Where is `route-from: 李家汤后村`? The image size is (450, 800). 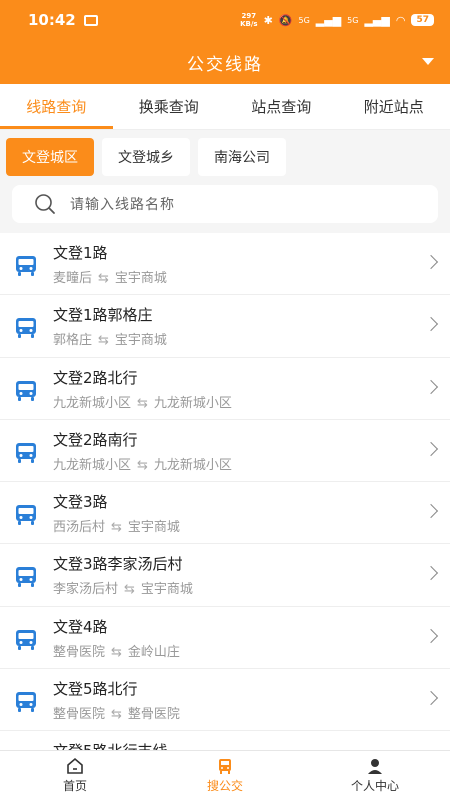 route-from: 李家汤后村 is located at coordinates (86, 590).